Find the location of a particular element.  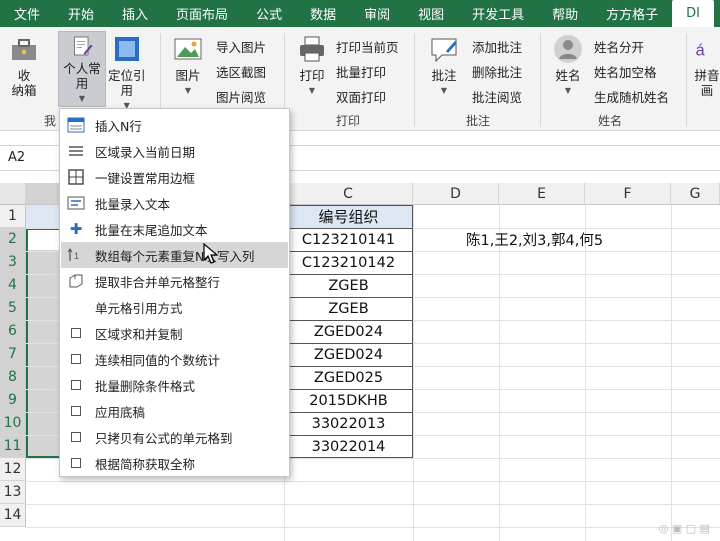

select-all-corner is located at coordinates (13, 194).